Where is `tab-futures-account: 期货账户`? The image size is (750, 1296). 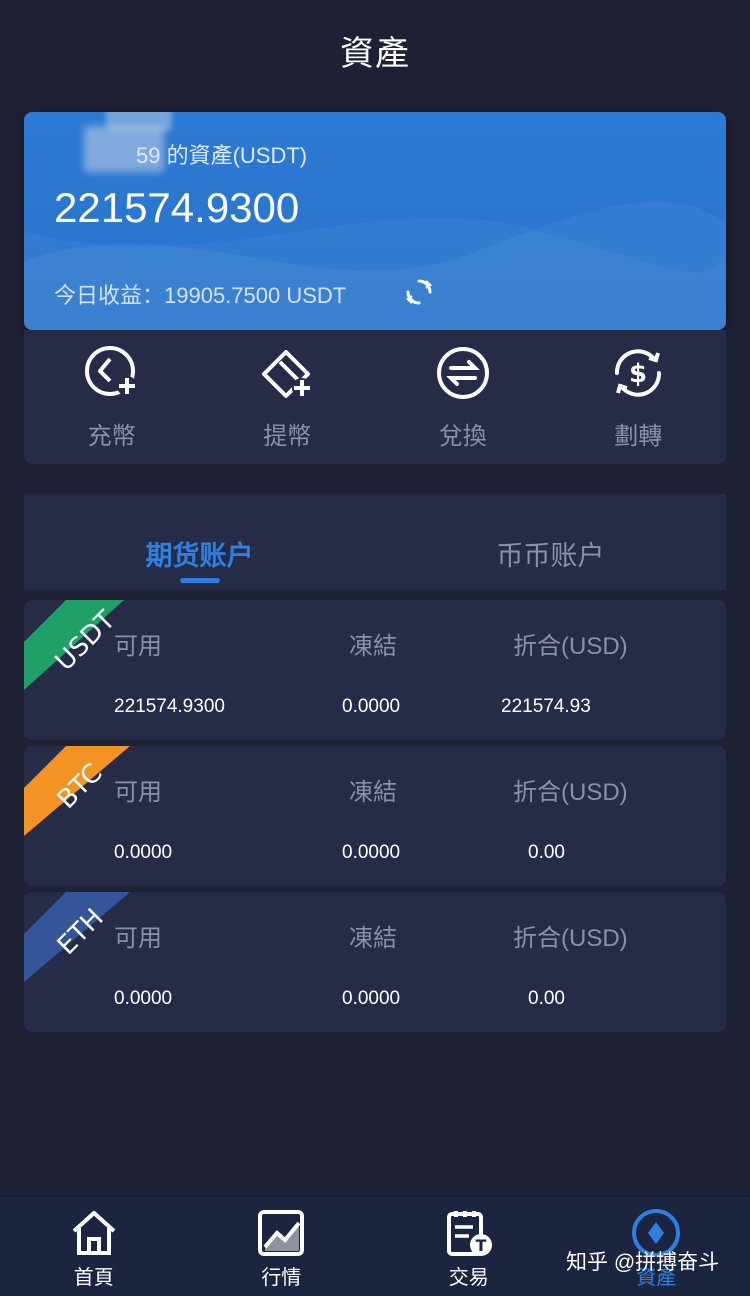 tab-futures-account: 期货账户 is located at coordinates (199, 542).